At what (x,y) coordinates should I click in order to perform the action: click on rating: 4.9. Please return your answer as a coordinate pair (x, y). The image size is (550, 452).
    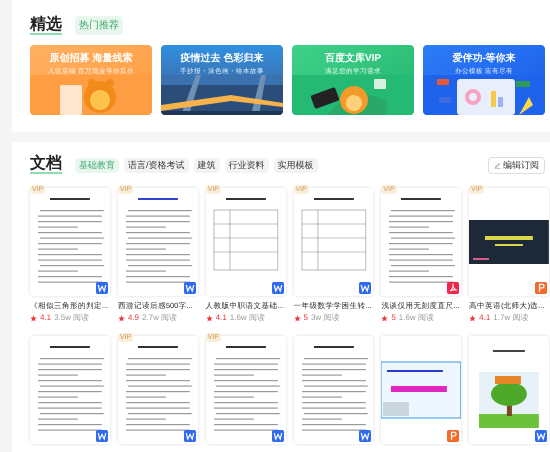
    Looking at the image, I should click on (133, 318).